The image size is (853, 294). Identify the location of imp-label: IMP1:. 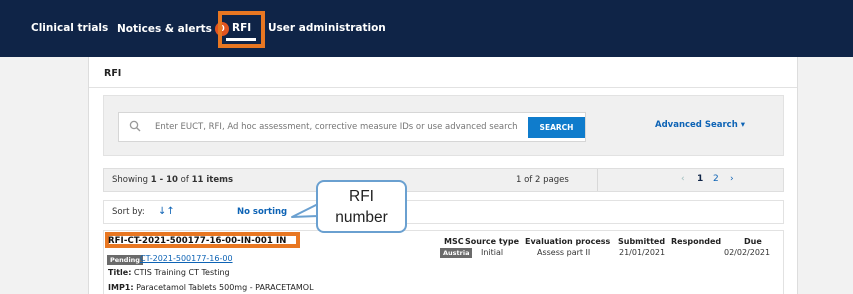
(121, 287).